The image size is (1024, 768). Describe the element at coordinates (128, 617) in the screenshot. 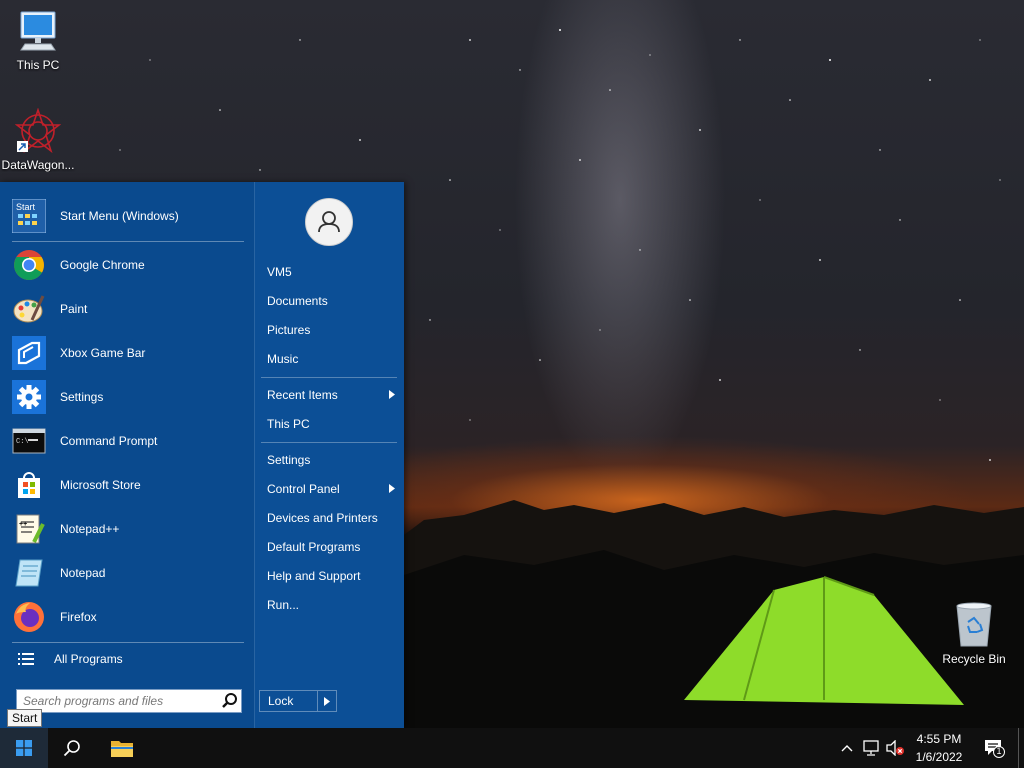

I see `program-firefox: Firefox` at that location.